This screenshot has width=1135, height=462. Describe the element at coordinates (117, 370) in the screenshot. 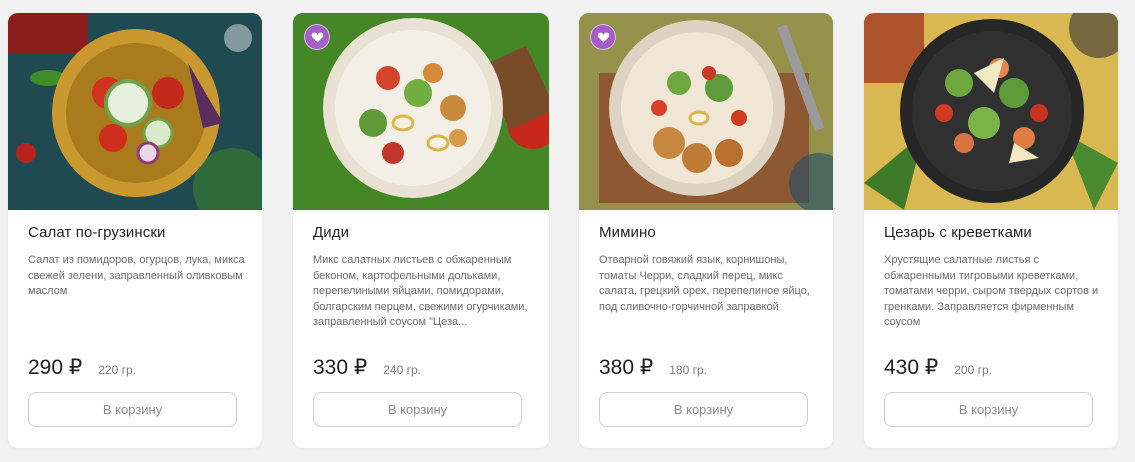

I see `product-weight: 220 гр.` at that location.